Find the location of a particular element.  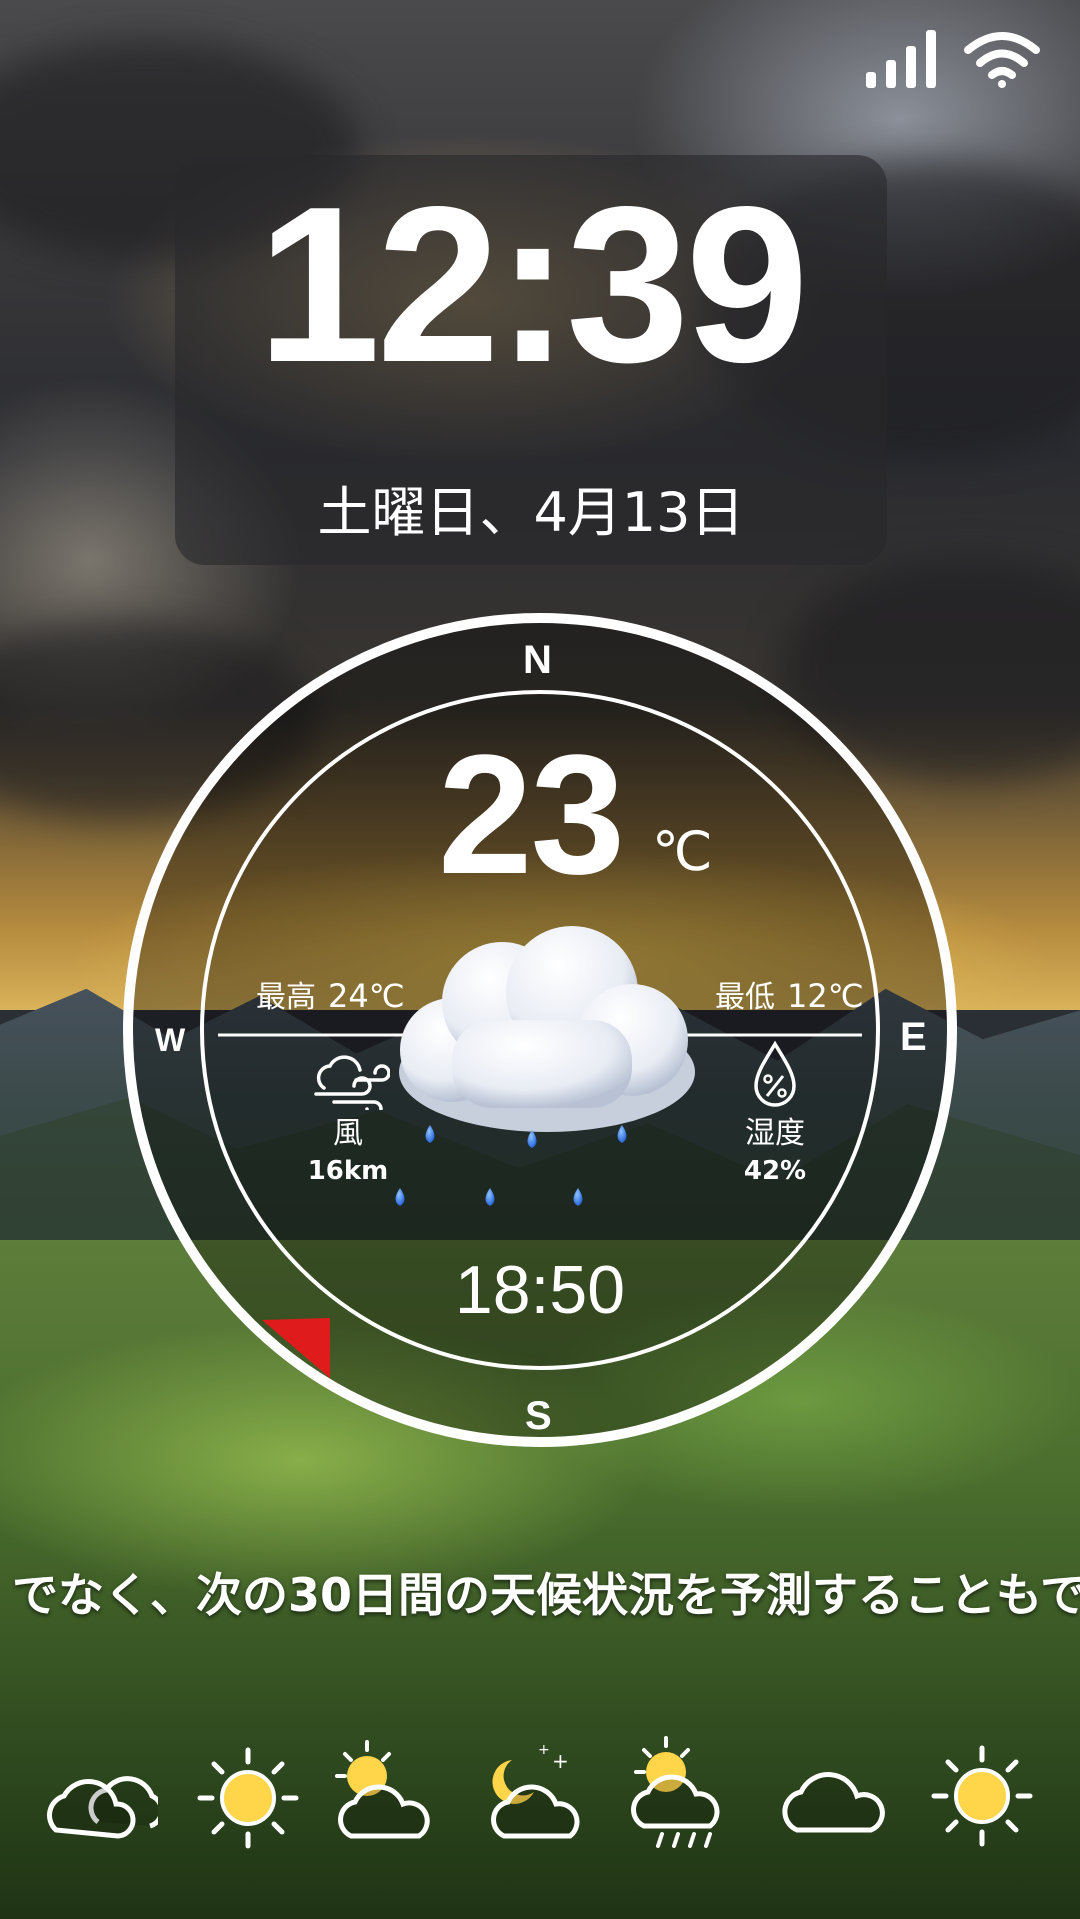

sun-rain-icon is located at coordinates (682, 1795).